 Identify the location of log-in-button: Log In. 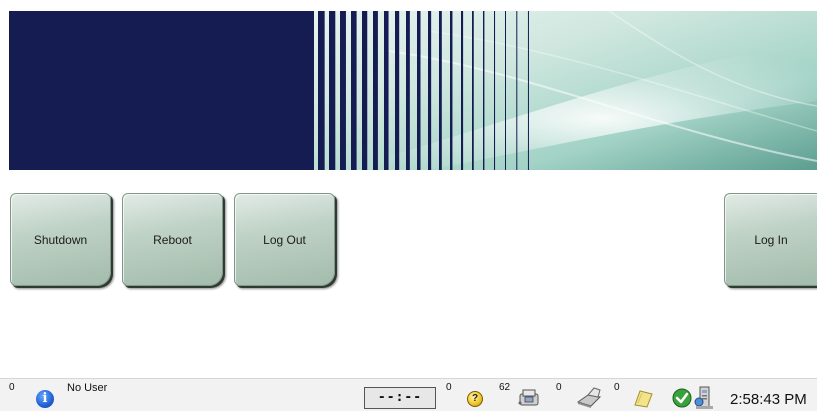
(770, 239).